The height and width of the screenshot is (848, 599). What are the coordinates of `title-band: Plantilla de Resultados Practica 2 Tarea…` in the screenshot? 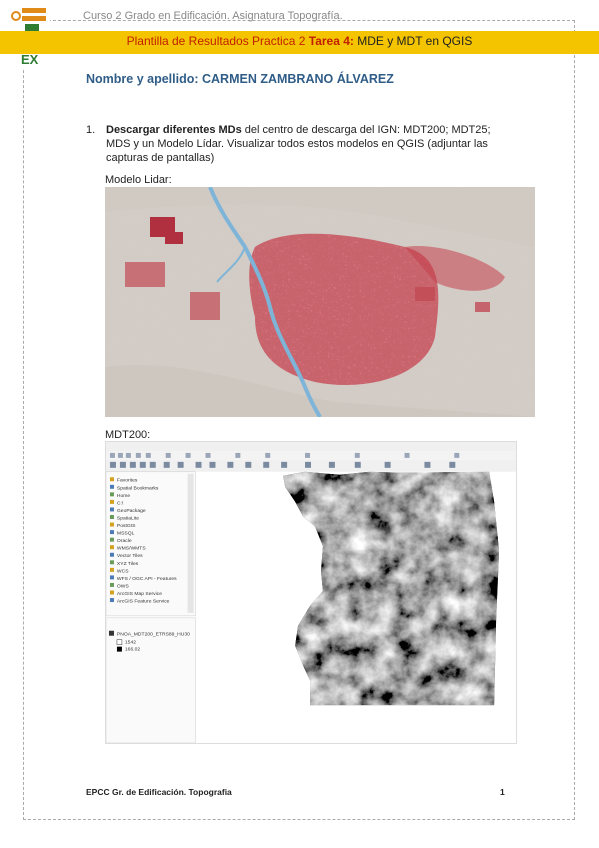 It's located at (299, 42).